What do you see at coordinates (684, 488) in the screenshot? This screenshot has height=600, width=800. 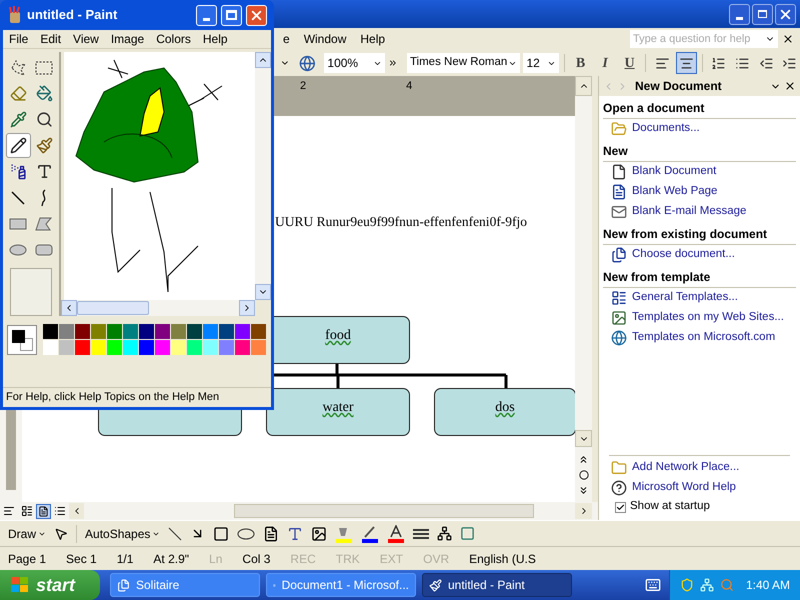 I see `task-link: Microsoft Word Help` at bounding box center [684, 488].